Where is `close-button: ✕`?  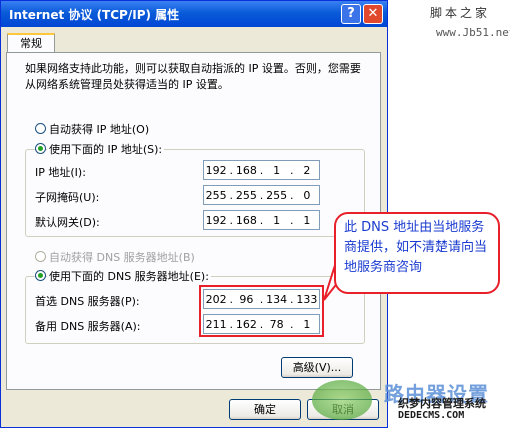
close-button: ✕ is located at coordinates (373, 14).